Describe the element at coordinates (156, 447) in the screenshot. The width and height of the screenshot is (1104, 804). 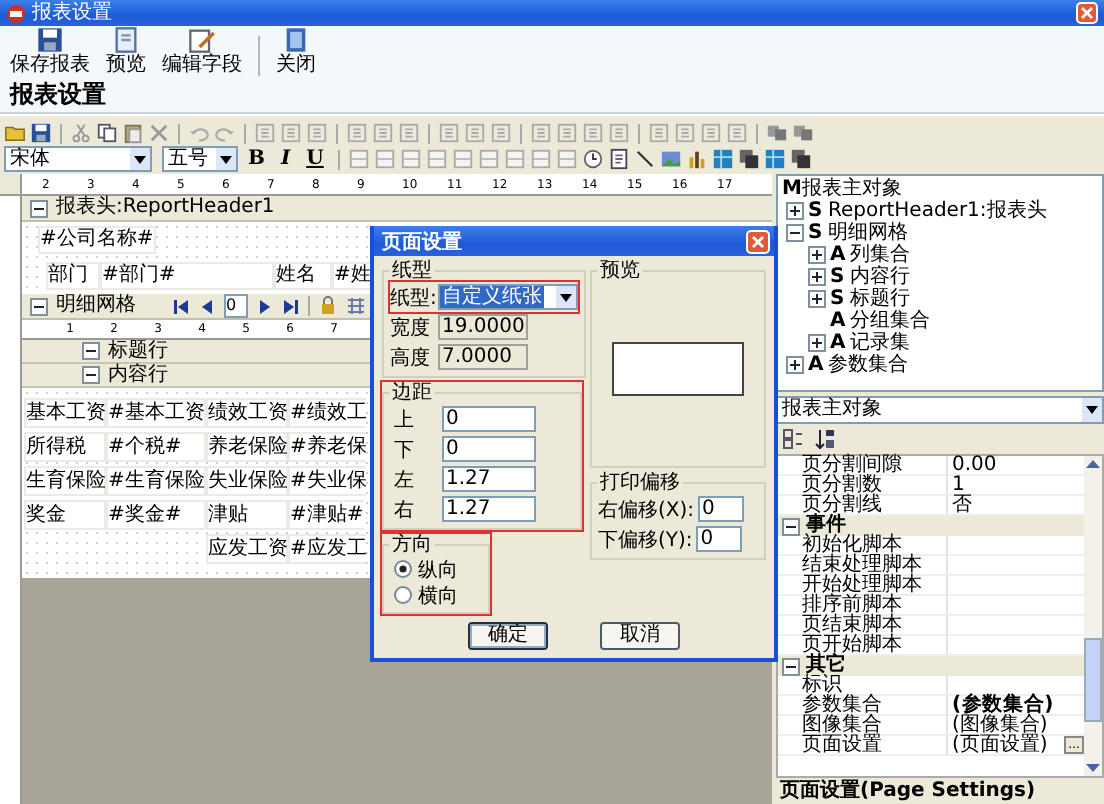
I see `text-box: #个税#` at that location.